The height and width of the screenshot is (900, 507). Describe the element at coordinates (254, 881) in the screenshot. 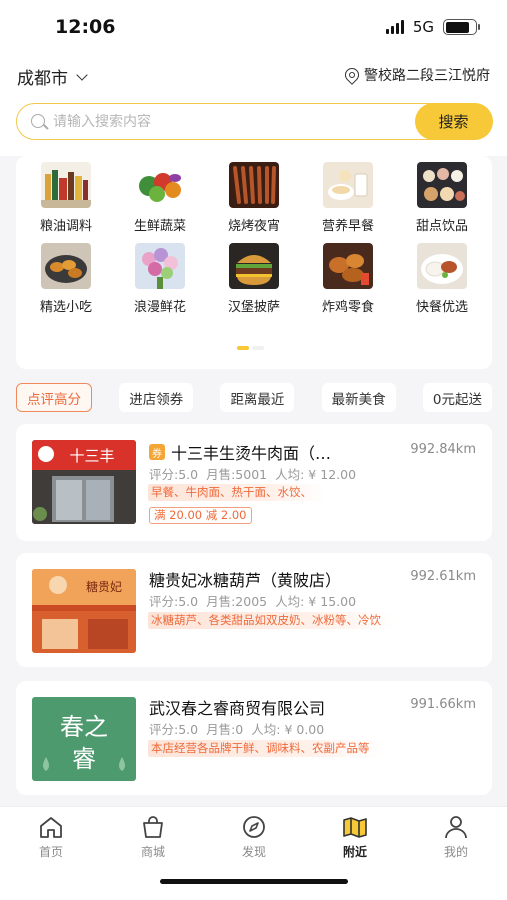

I see `home-indicator` at that location.